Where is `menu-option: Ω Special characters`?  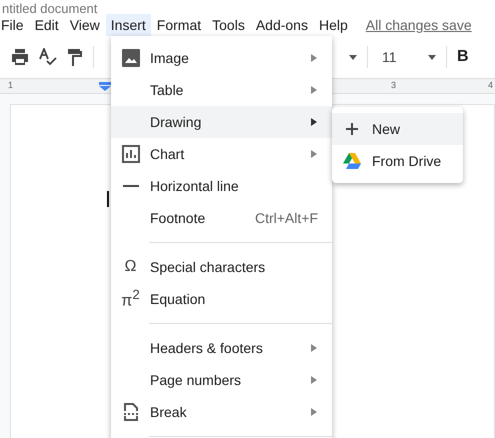
menu-option: Ω Special characters is located at coordinates (221, 267).